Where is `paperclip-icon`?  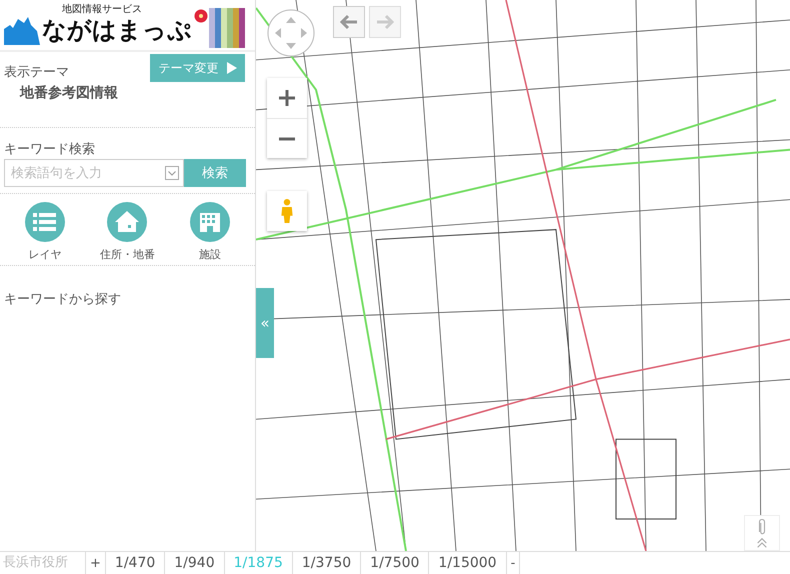
paperclip-icon is located at coordinates (762, 527).